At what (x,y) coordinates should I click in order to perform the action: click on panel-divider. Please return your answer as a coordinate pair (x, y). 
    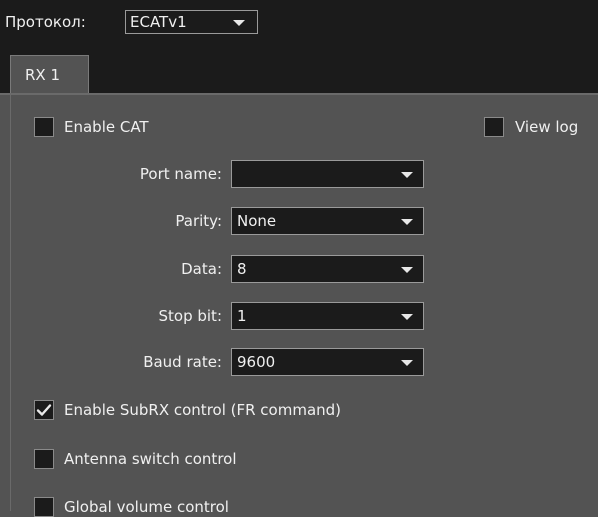
    Looking at the image, I should click on (299, 94).